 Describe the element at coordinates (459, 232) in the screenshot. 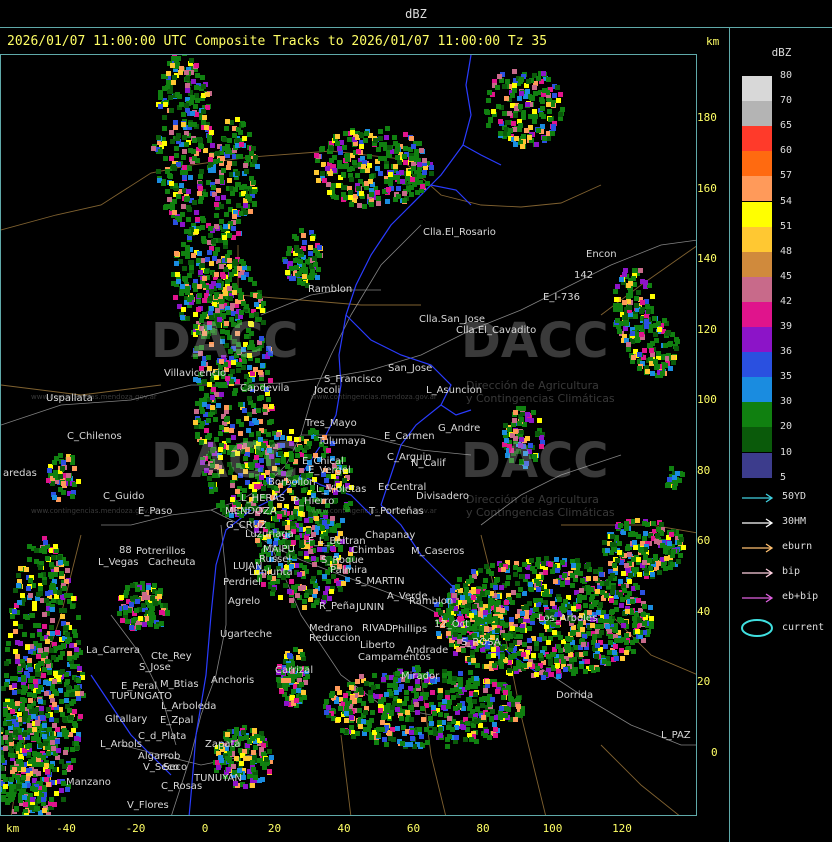

I see `place-label: Clla.El_Rosario` at that location.